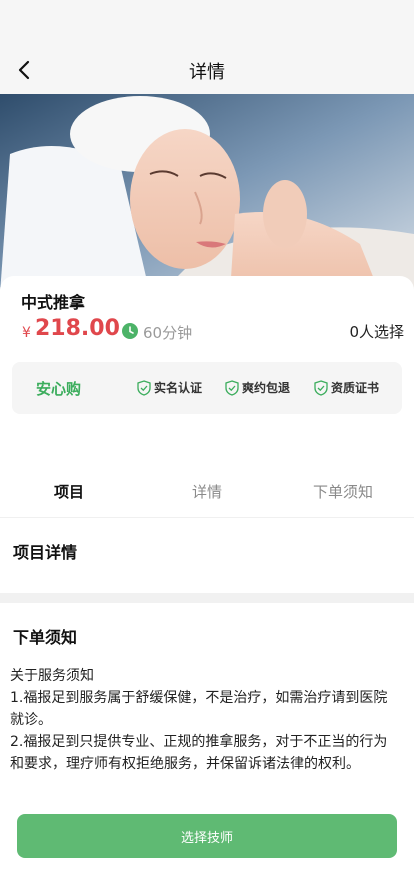 The height and width of the screenshot is (896, 414). What do you see at coordinates (343, 491) in the screenshot?
I see `tab-order-notice: 下单须知` at bounding box center [343, 491].